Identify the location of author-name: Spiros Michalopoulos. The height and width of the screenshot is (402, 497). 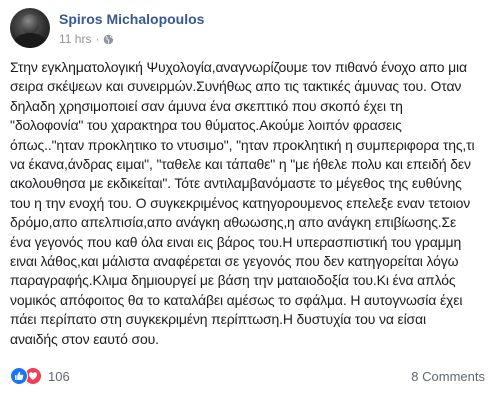
(131, 19).